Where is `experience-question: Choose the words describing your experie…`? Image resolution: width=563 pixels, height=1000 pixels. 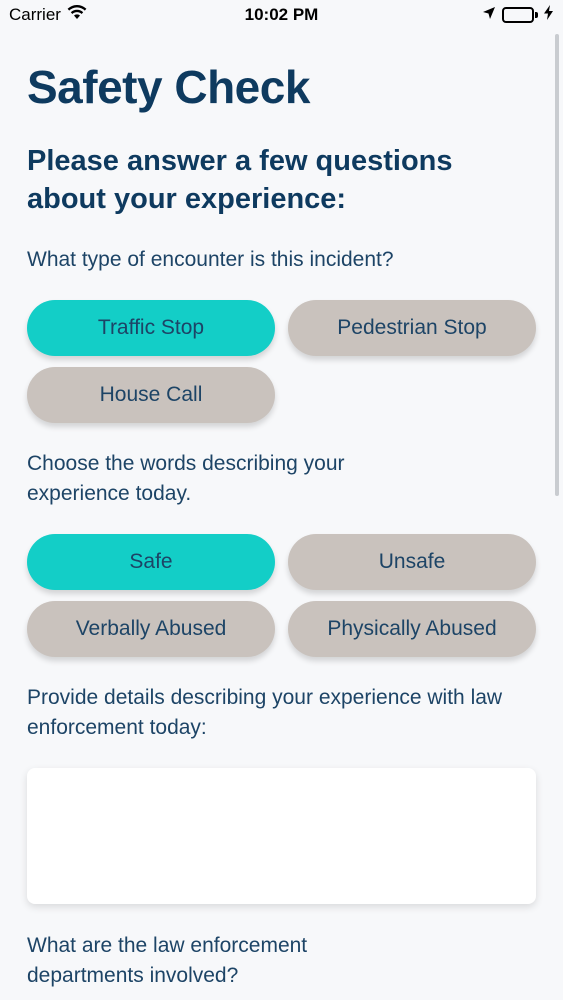 experience-question: Choose the words describing your experie… is located at coordinates (186, 478).